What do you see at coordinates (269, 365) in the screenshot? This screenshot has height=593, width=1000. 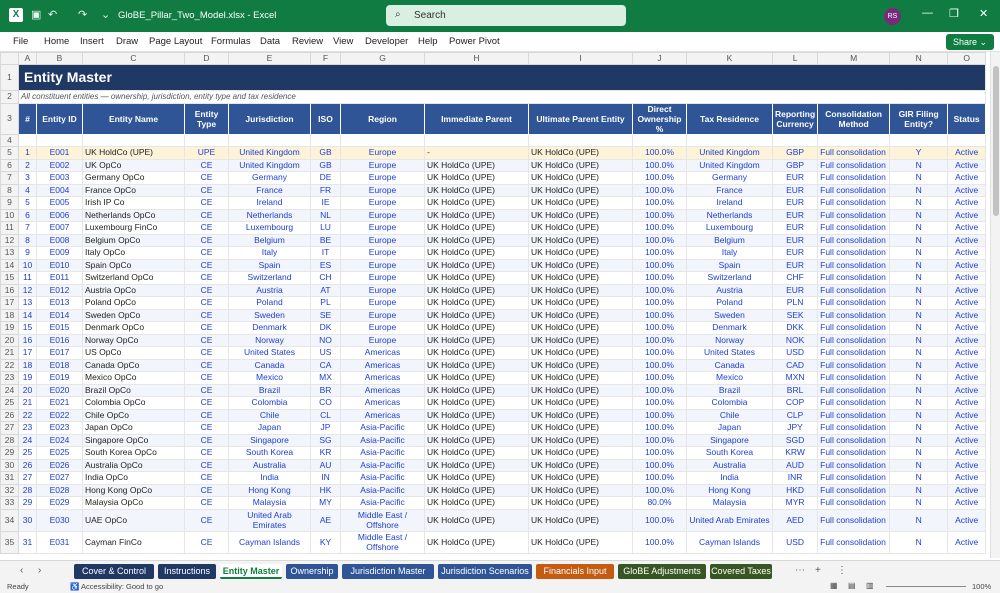 I see `cell: Canada` at bounding box center [269, 365].